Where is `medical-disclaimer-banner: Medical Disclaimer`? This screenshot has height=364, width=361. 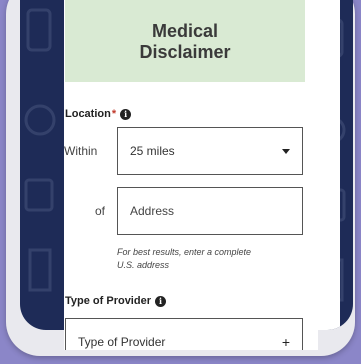
medical-disclaimer-banner: Medical Disclaimer is located at coordinates (185, 41).